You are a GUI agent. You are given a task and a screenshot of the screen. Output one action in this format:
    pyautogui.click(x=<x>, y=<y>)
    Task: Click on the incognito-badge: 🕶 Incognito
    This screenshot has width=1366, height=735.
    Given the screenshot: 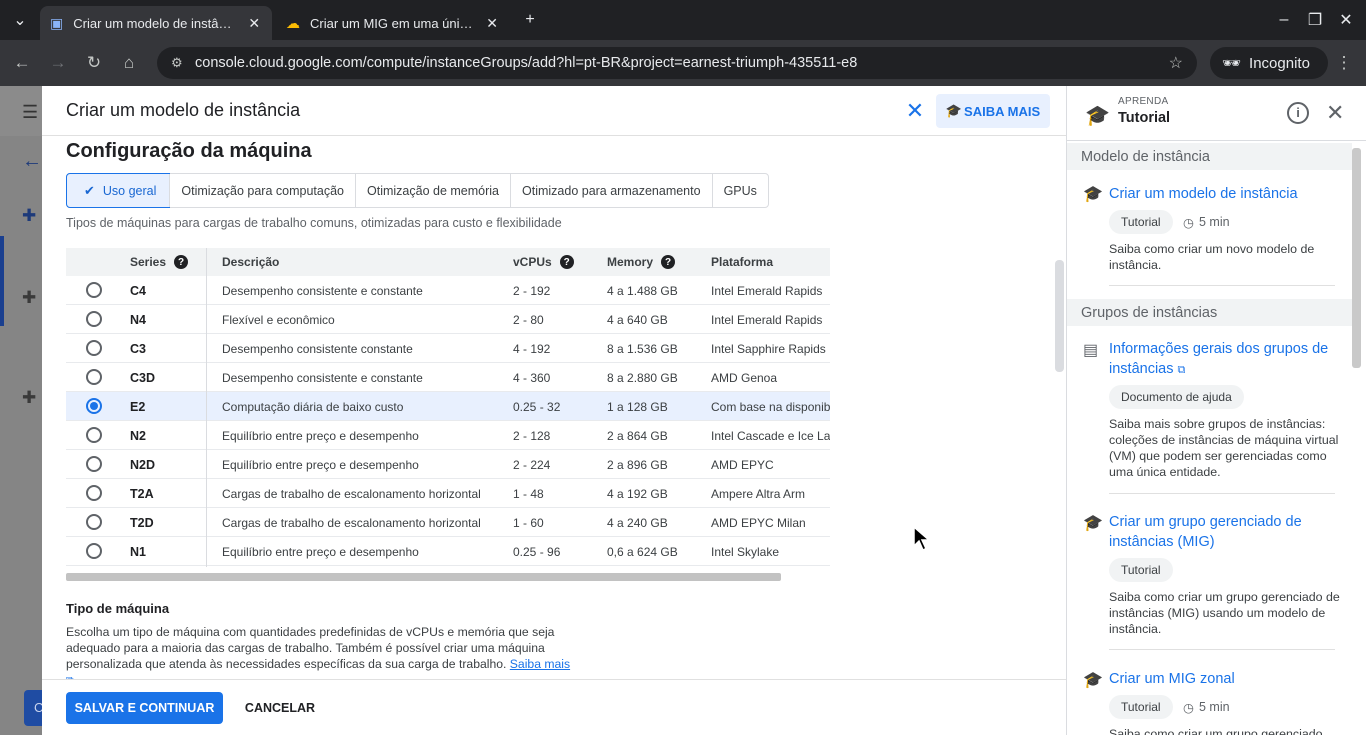 What is the action you would take?
    pyautogui.click(x=1269, y=63)
    